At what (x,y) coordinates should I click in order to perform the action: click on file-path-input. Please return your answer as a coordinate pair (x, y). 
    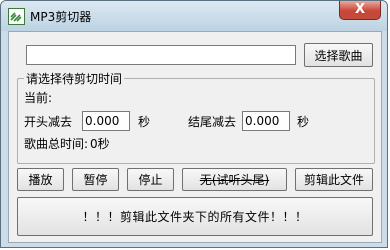
    Looking at the image, I should click on (161, 55).